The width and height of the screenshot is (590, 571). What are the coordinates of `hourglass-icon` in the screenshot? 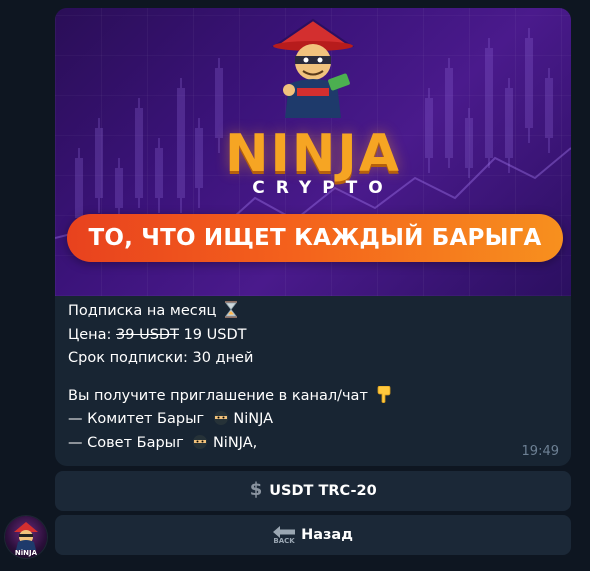 It's located at (230, 314).